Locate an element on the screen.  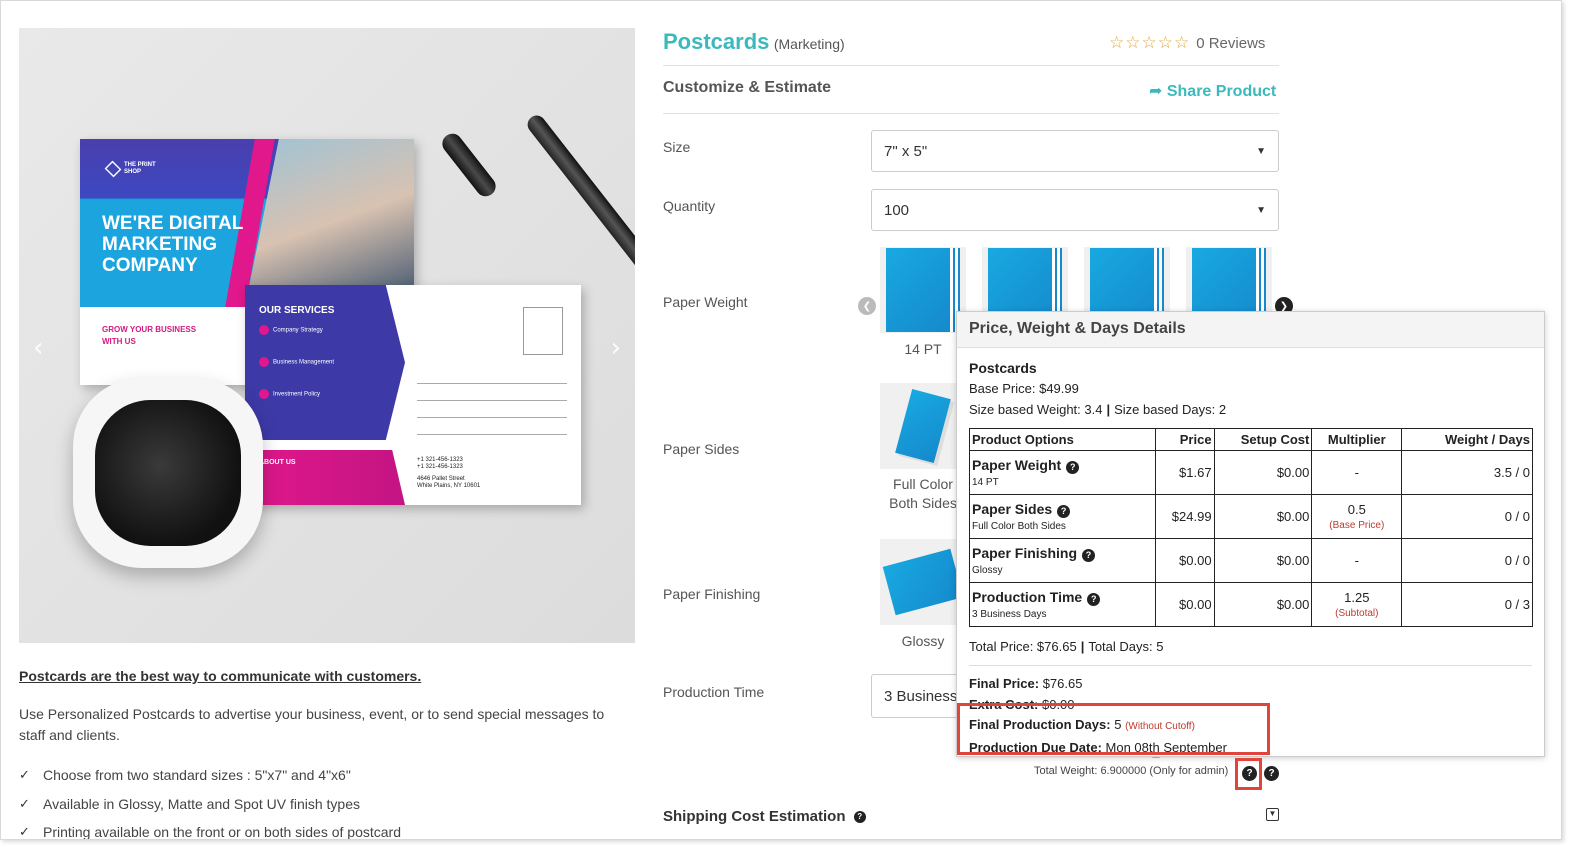
services-title: OUR SERVICES is located at coordinates (297, 310).